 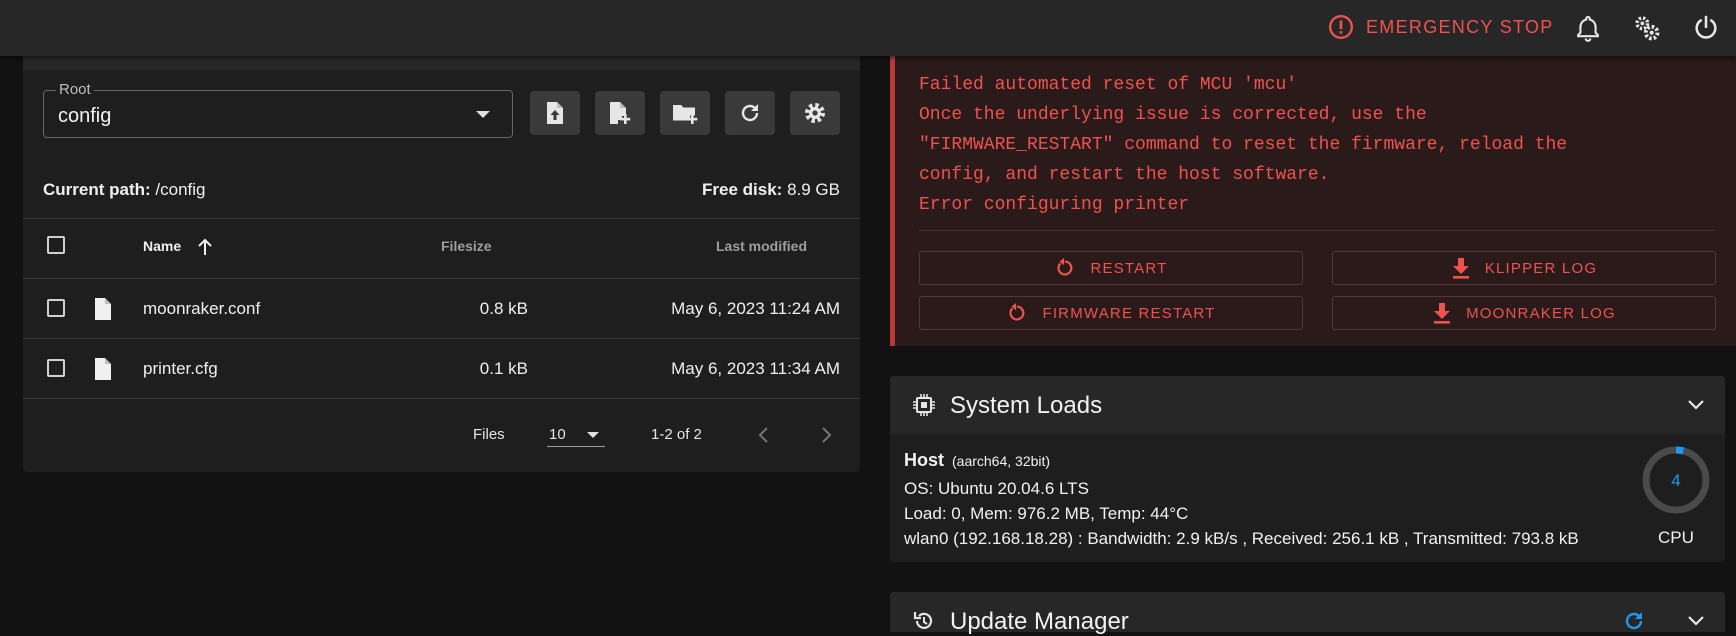 What do you see at coordinates (1588, 28) in the screenshot?
I see `notifications-bell-icon` at bounding box center [1588, 28].